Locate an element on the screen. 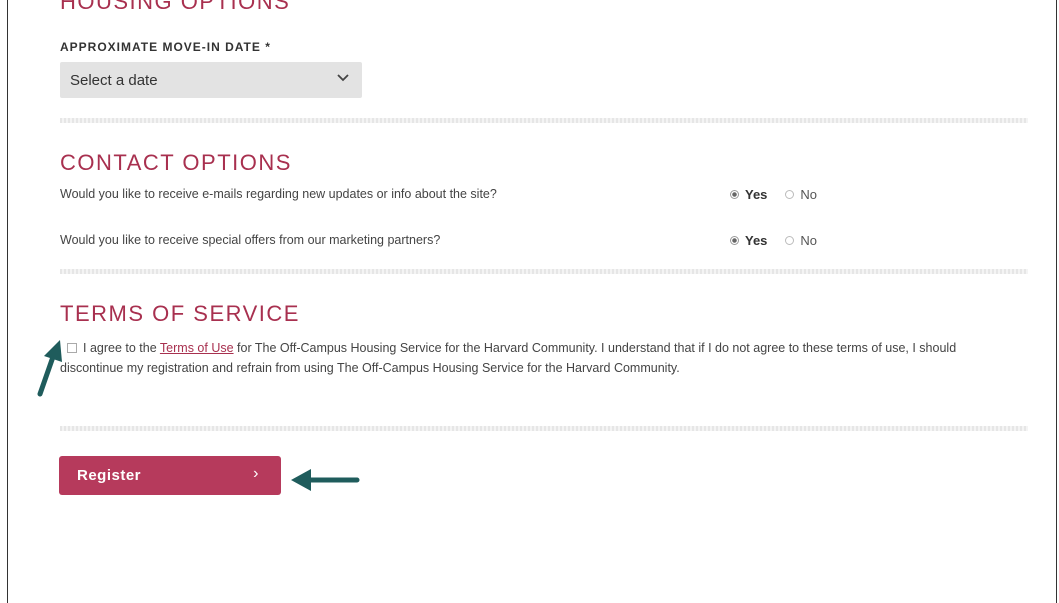  special-offers-yes-radio is located at coordinates (734, 240).